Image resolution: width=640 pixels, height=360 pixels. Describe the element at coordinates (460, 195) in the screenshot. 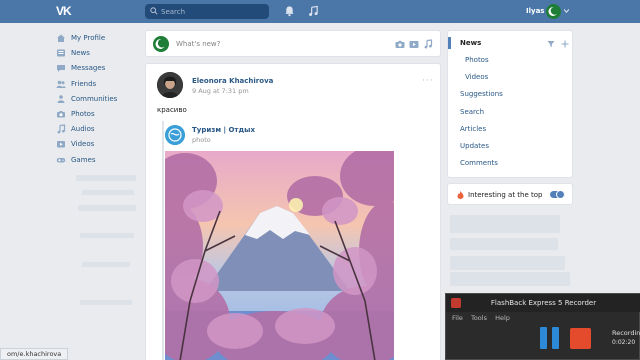

I see `fire-icon` at that location.